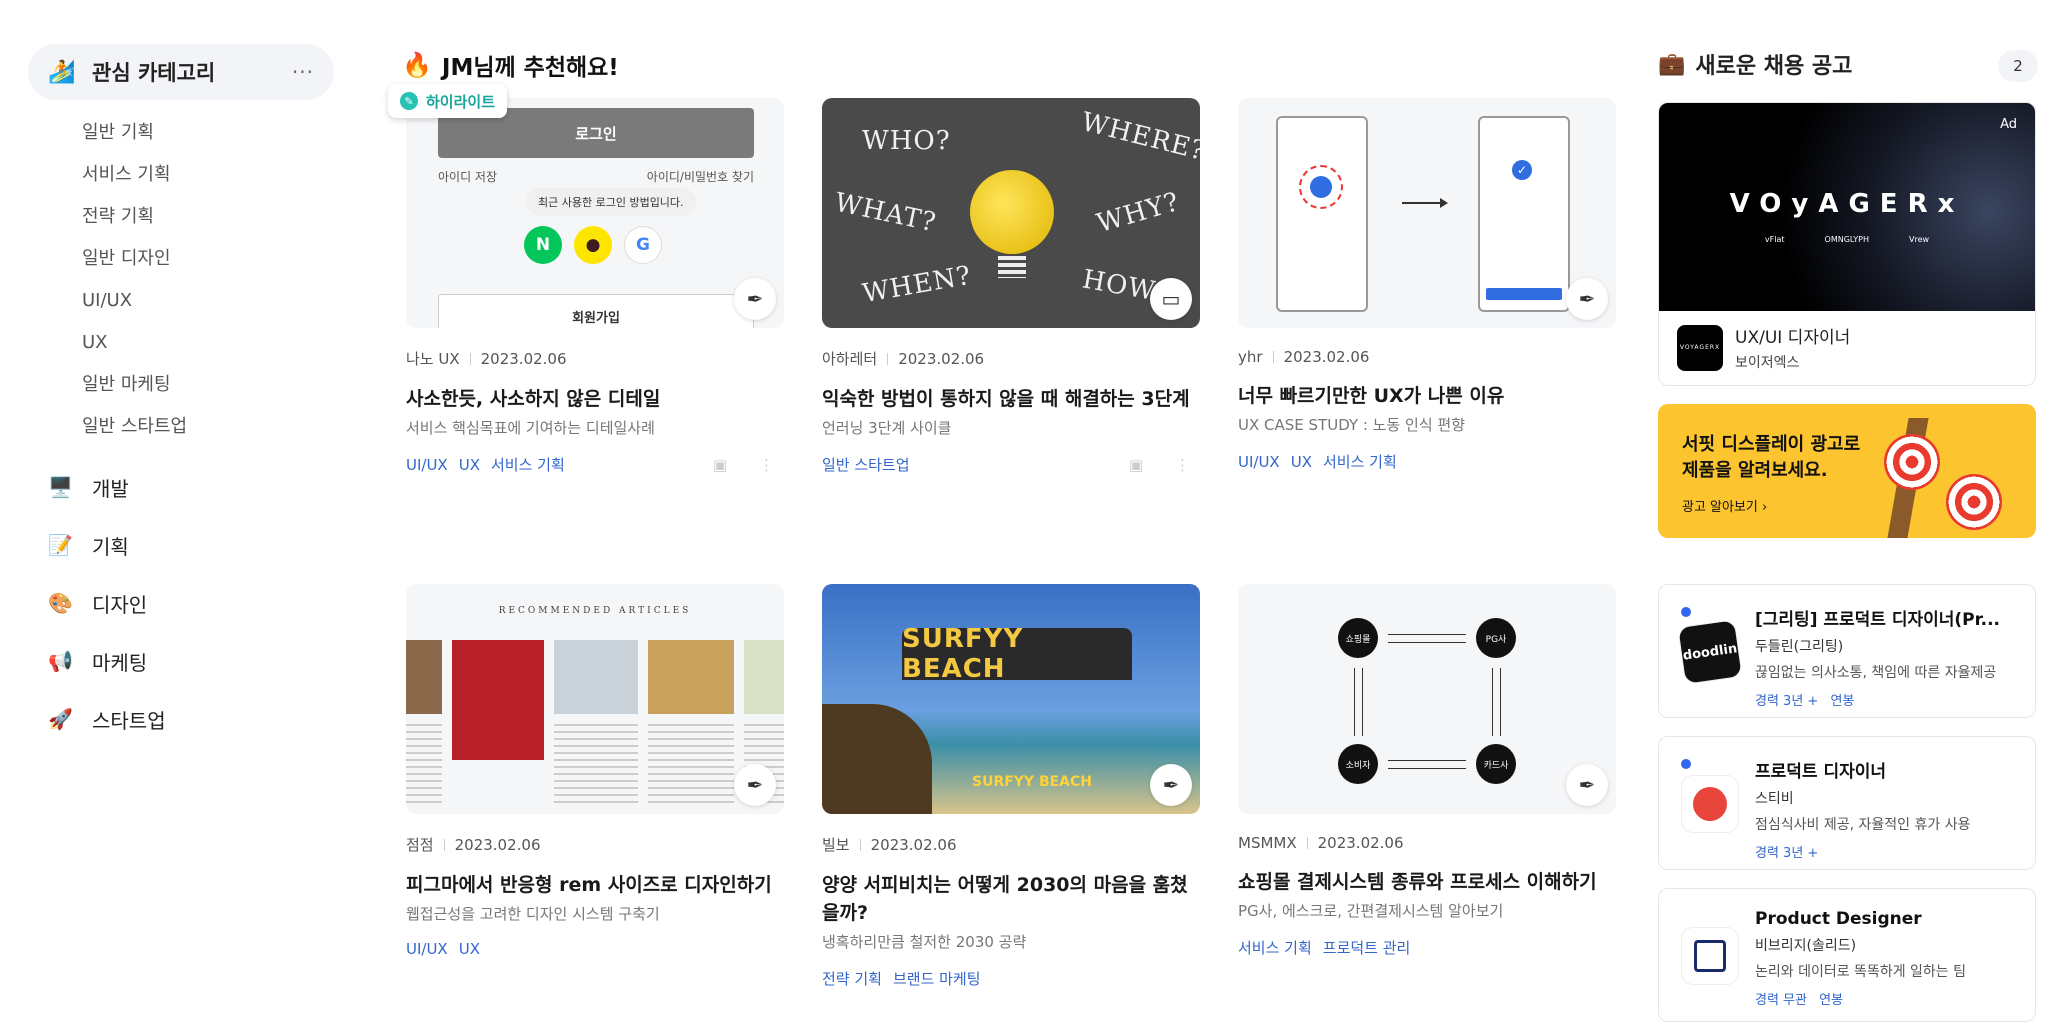 The height and width of the screenshot is (1029, 2048). I want to click on ad-product: vFlat, so click(1774, 239).